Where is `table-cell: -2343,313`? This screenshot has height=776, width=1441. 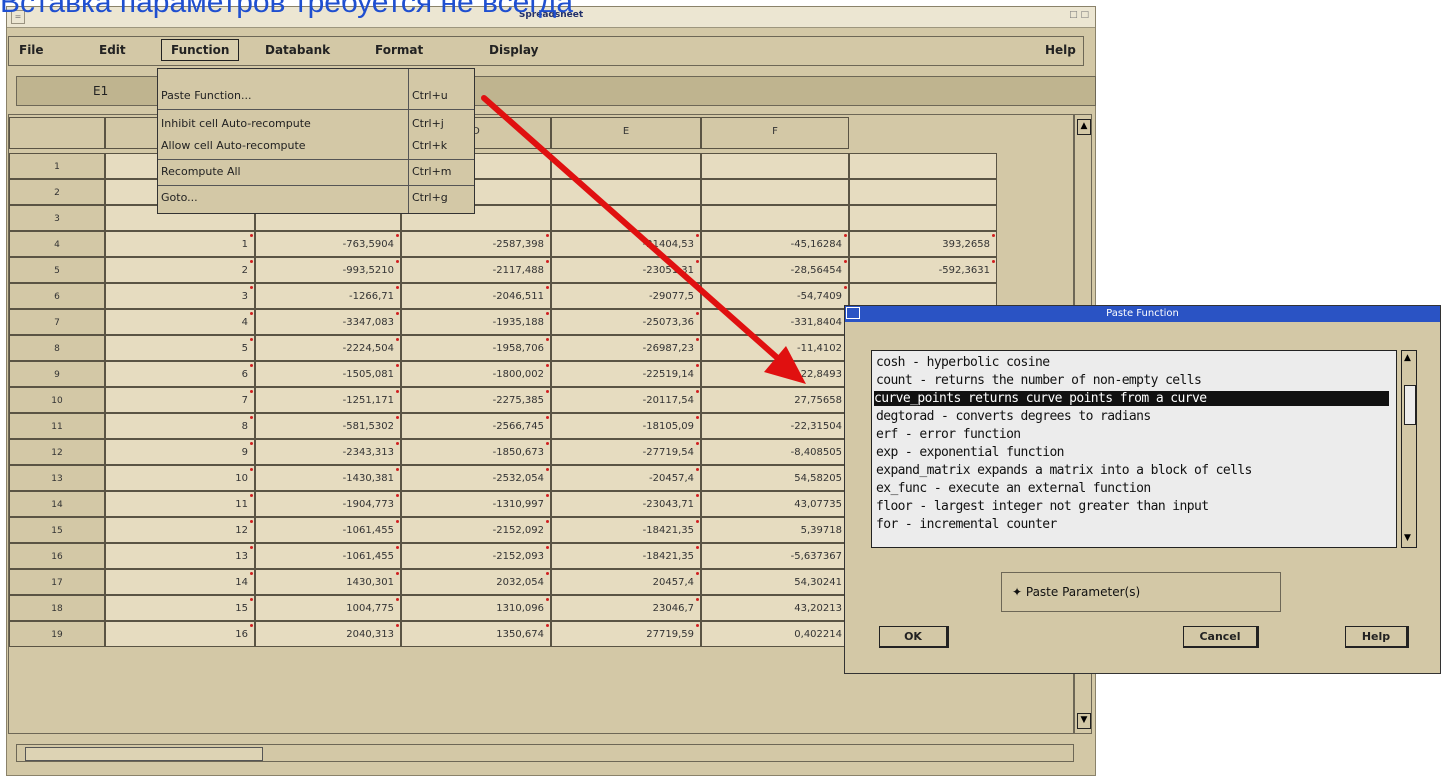
table-cell: -2343,313 is located at coordinates (328, 452).